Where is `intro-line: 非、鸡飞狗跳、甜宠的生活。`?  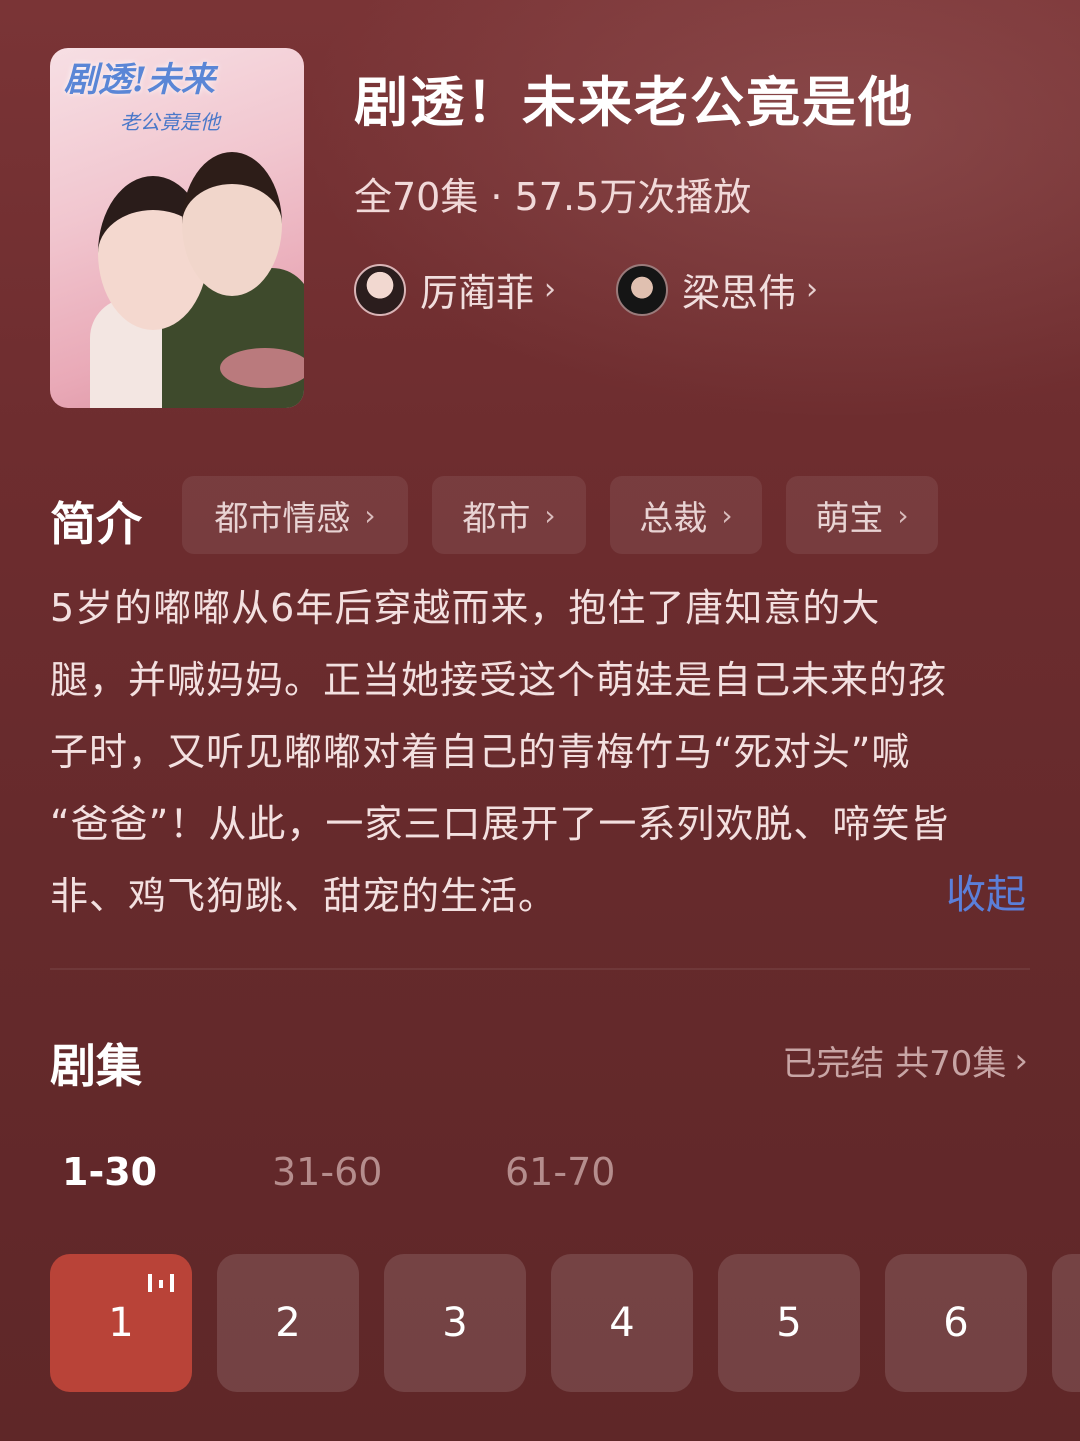 intro-line: 非、鸡飞狗跳、甜宠的生活。 is located at coordinates (304, 896).